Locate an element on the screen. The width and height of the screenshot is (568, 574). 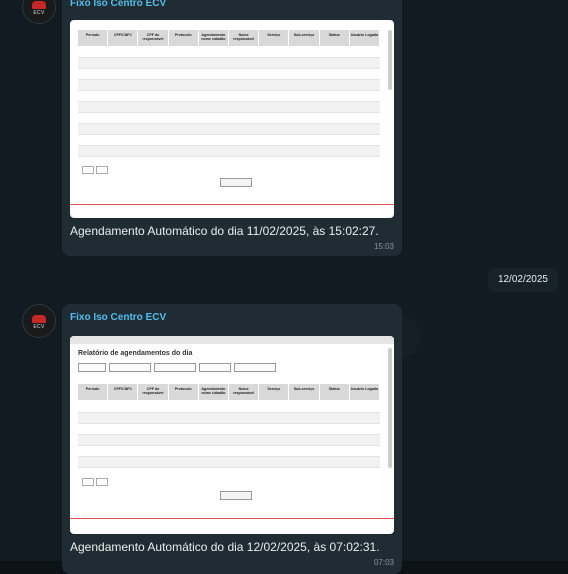
report-title: Relatório de agendamentos do dia is located at coordinates (135, 353).